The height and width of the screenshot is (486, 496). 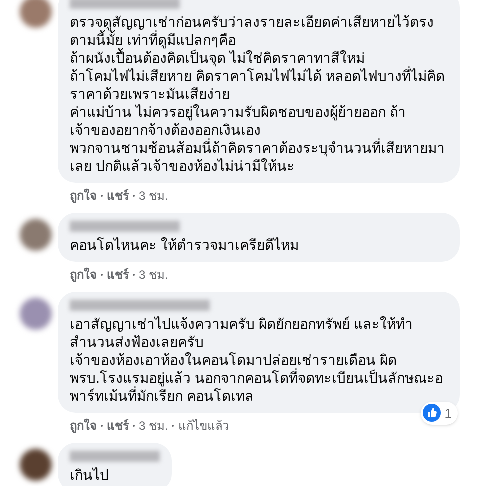 I want to click on comment-text: คอนโดไหนคะ ให้ตำรวจมาเครียดีไหม, so click(x=185, y=245).